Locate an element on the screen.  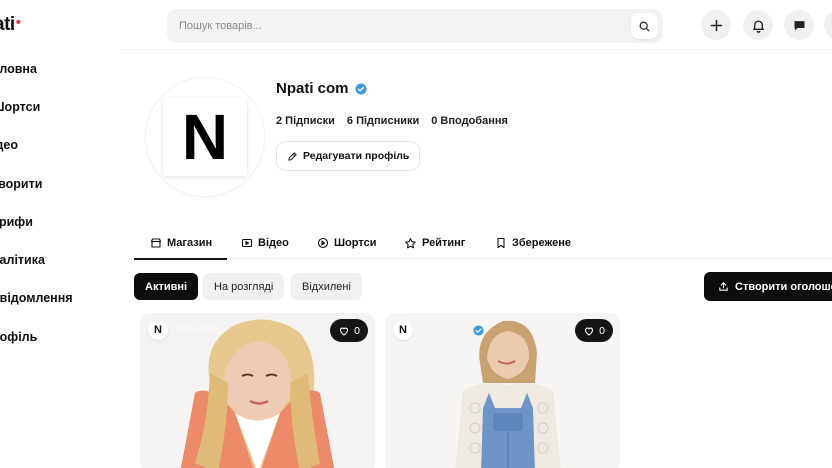
seller-name: npati.com is located at coordinates (194, 329).